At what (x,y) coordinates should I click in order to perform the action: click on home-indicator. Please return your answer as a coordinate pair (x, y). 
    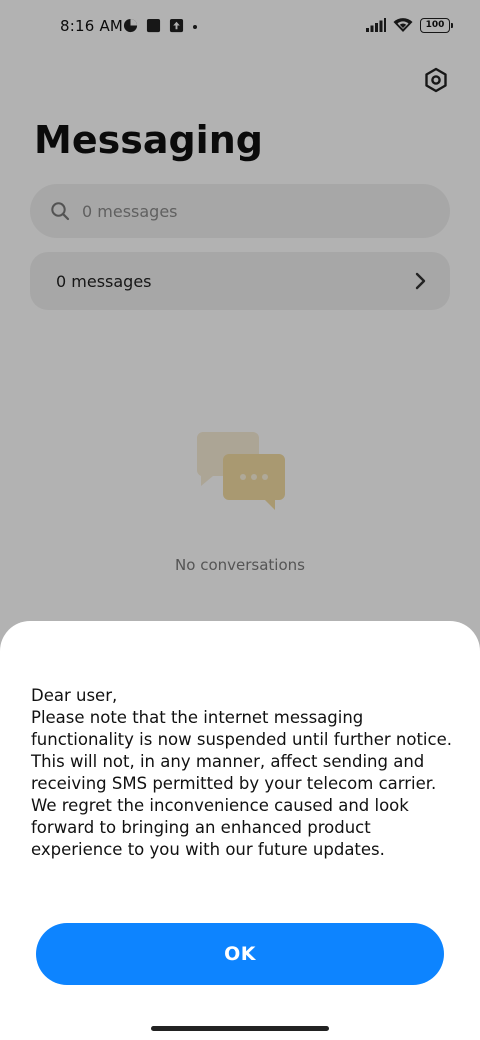
    Looking at the image, I should click on (240, 1028).